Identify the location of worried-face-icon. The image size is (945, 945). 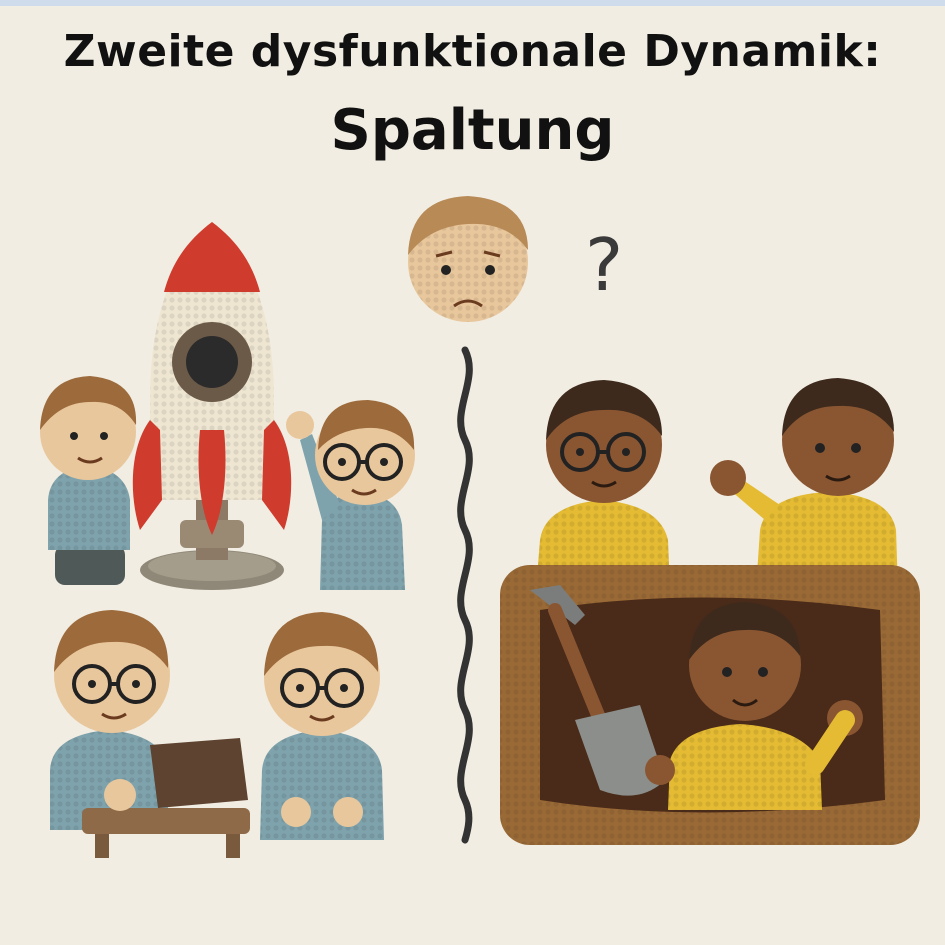
(468, 259).